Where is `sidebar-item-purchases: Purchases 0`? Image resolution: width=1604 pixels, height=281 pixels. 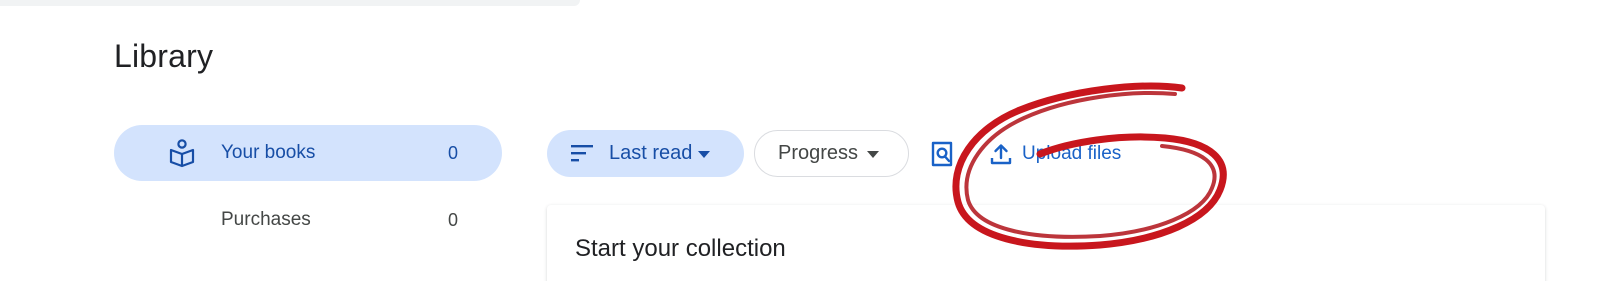 sidebar-item-purchases: Purchases 0 is located at coordinates (308, 220).